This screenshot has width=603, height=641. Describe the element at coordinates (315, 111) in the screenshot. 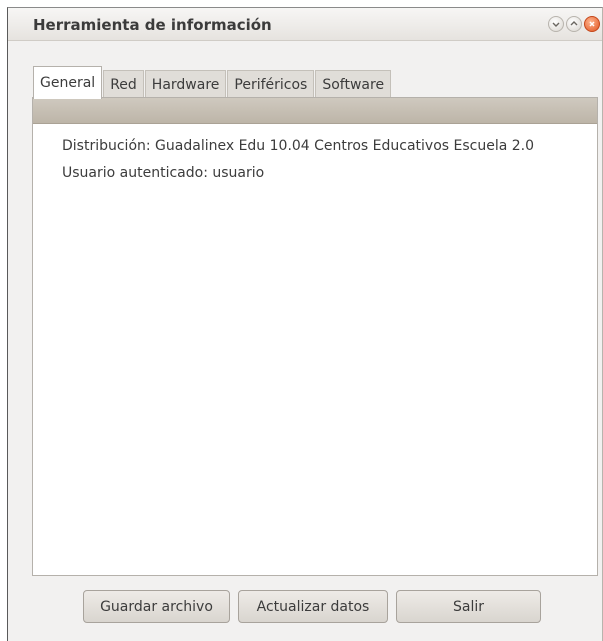

I see `panel-header-bar` at that location.